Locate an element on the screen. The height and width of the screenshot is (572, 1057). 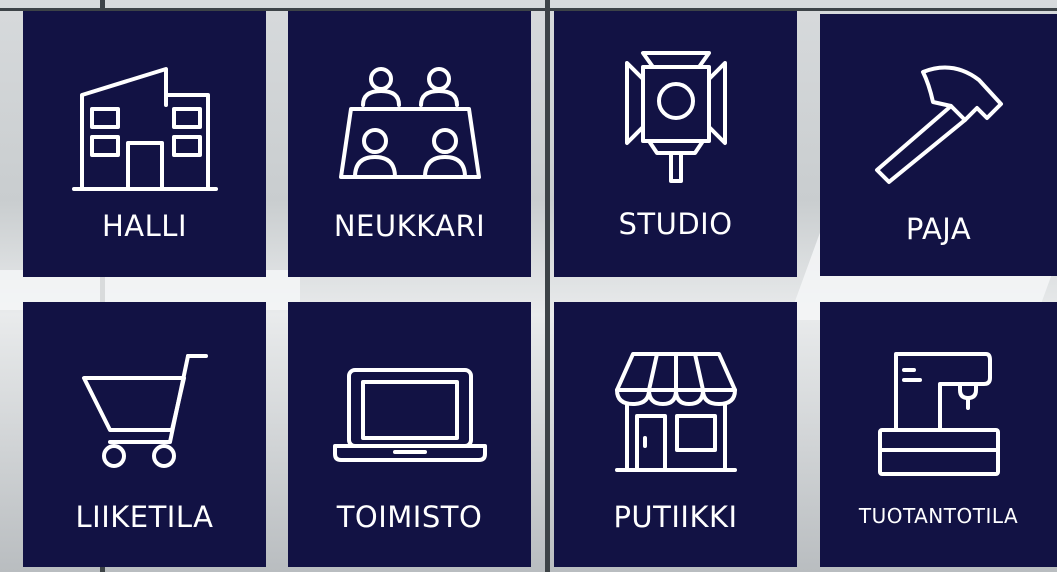
studio-light-icon is located at coordinates (675, 117).